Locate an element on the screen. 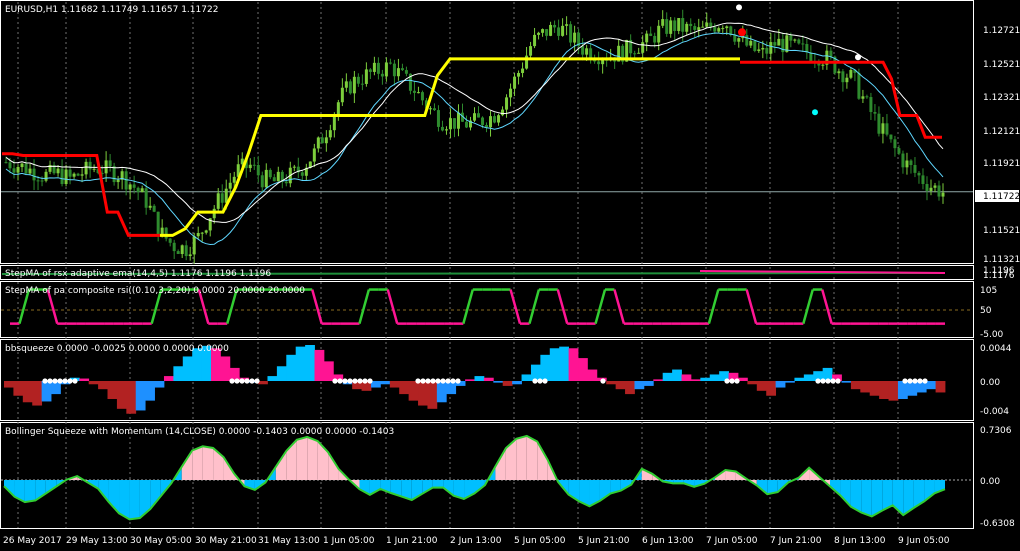 The width and height of the screenshot is (1020, 551). main-y-tick: 1.11921 is located at coordinates (1001, 164).